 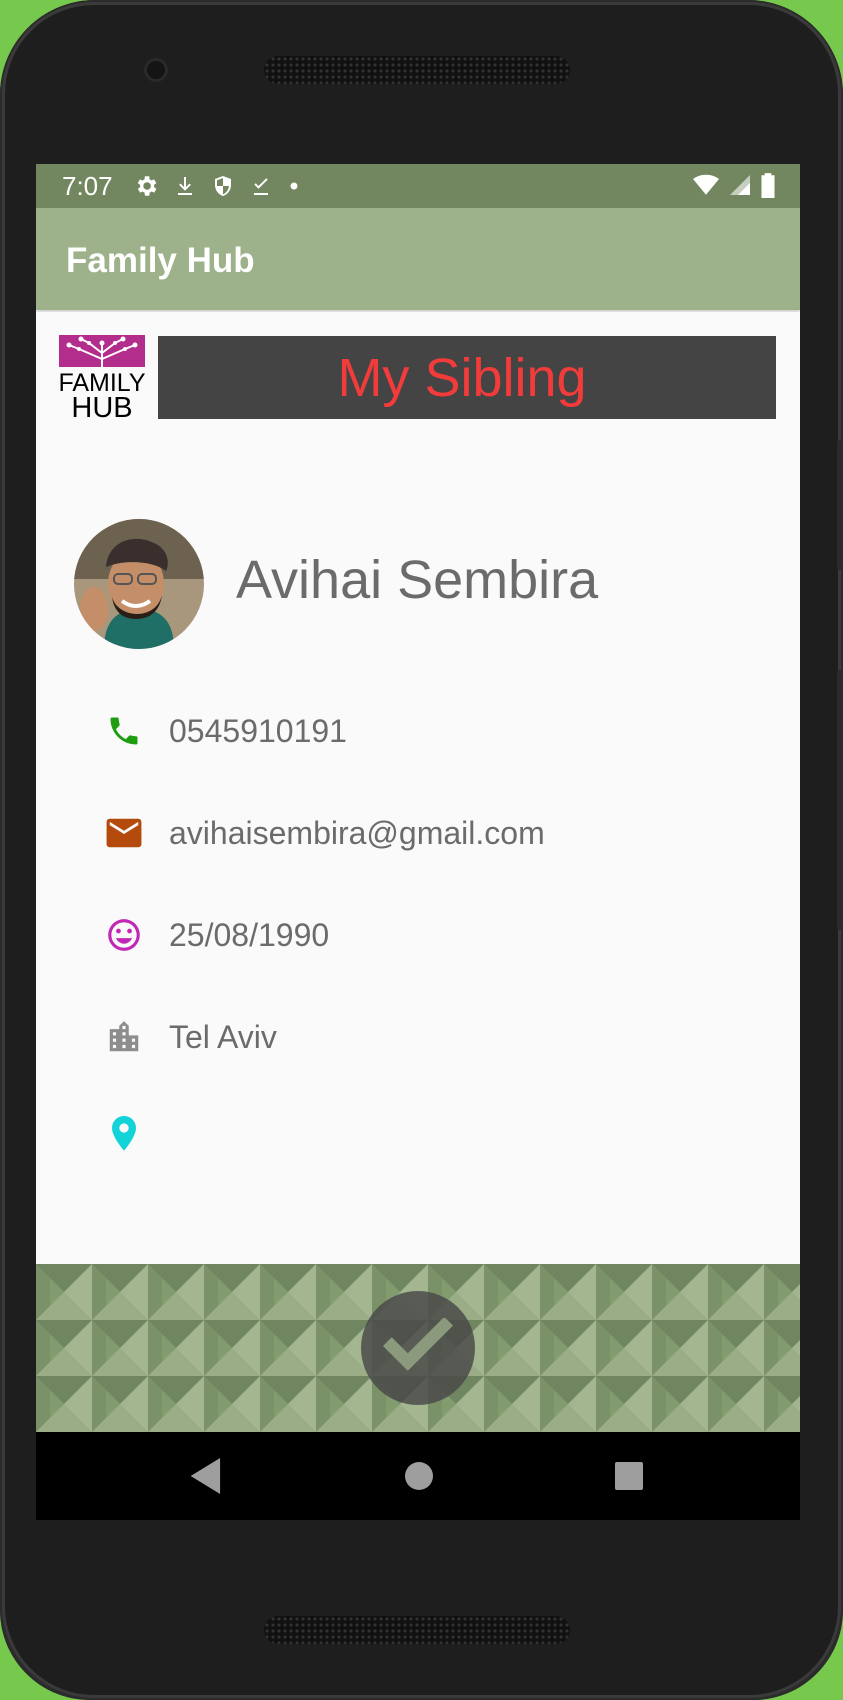 What do you see at coordinates (101, 405) in the screenshot?
I see `logo-text-hub: HUB` at bounding box center [101, 405].